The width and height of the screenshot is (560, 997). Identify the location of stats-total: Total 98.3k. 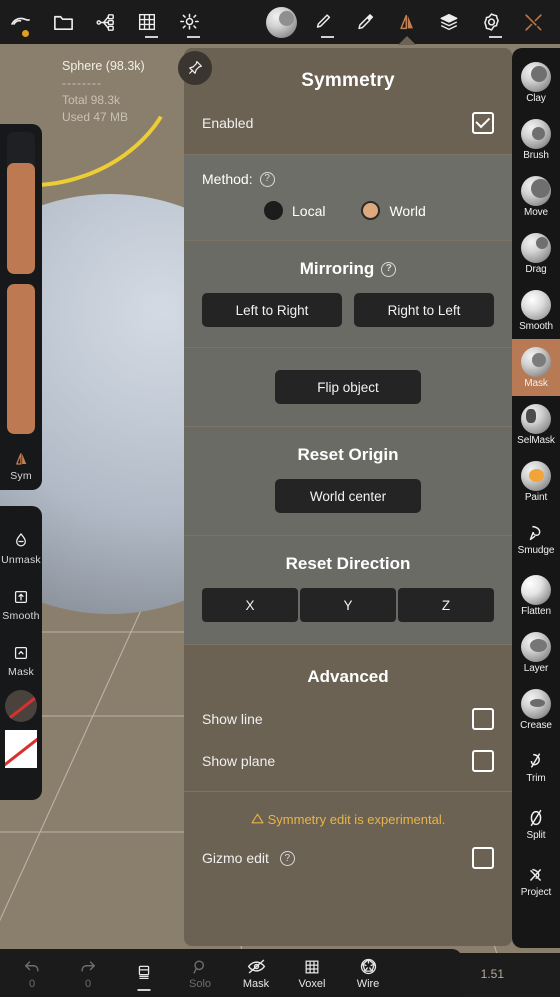
(91, 100).